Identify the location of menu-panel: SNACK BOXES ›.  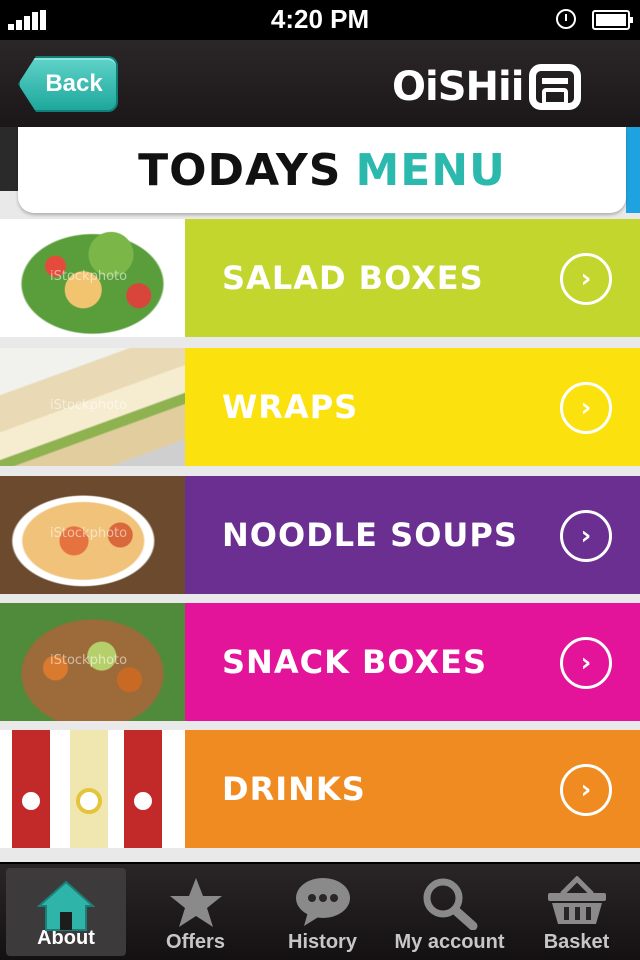
(412, 662).